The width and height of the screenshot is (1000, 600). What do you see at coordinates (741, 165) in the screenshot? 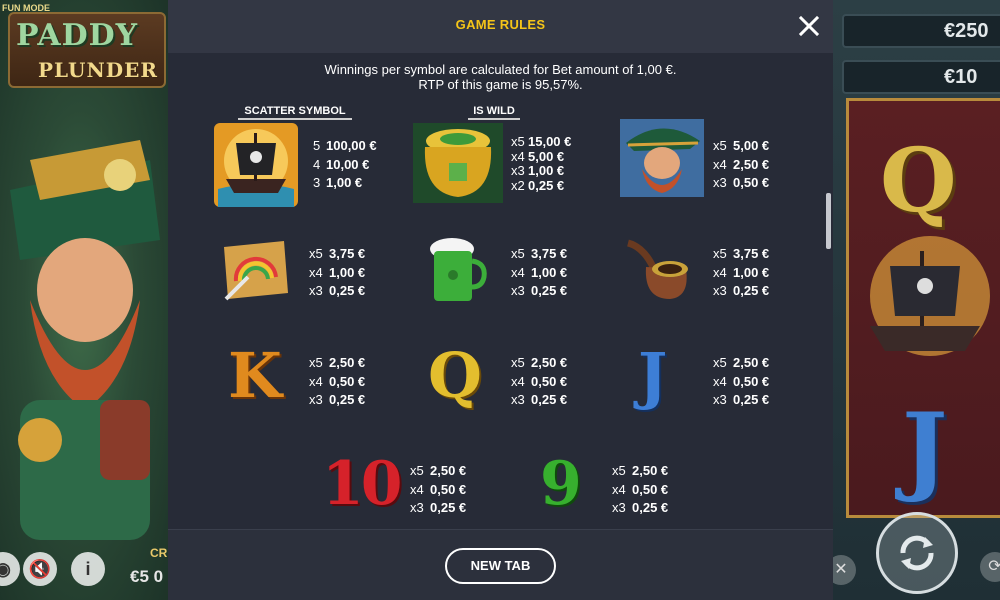
I see `pirate-leprechaun-payouts: x5 5,00 € x4 2,50 € x3 0,50 €` at bounding box center [741, 165].